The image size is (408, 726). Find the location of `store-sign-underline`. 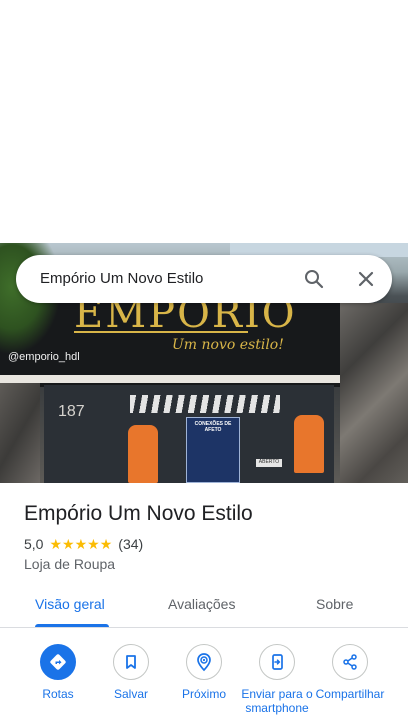

store-sign-underline is located at coordinates (161, 332).